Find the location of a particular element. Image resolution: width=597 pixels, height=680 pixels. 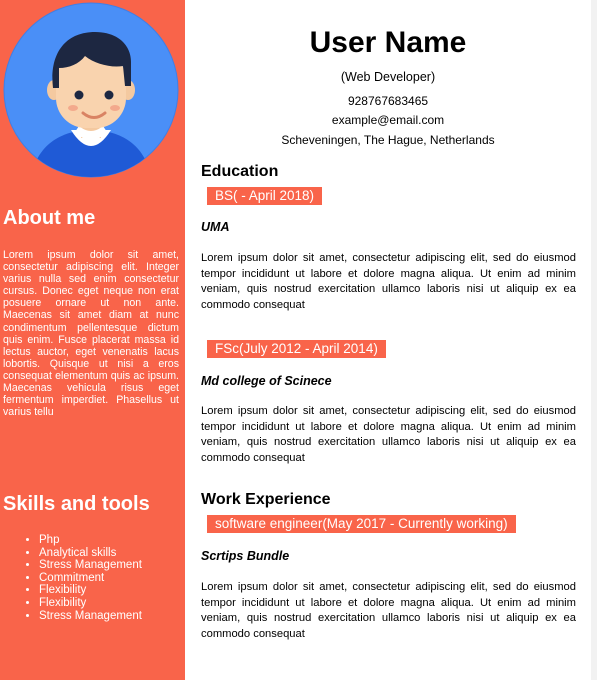

skill-item: Commitment is located at coordinates (90, 578).